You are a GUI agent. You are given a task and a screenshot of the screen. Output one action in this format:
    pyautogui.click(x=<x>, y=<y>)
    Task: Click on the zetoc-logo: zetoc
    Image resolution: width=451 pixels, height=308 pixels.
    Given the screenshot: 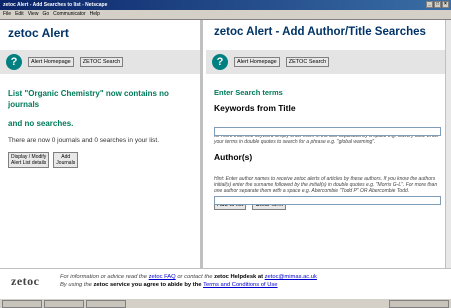 What is the action you would take?
    pyautogui.click(x=25, y=281)
    